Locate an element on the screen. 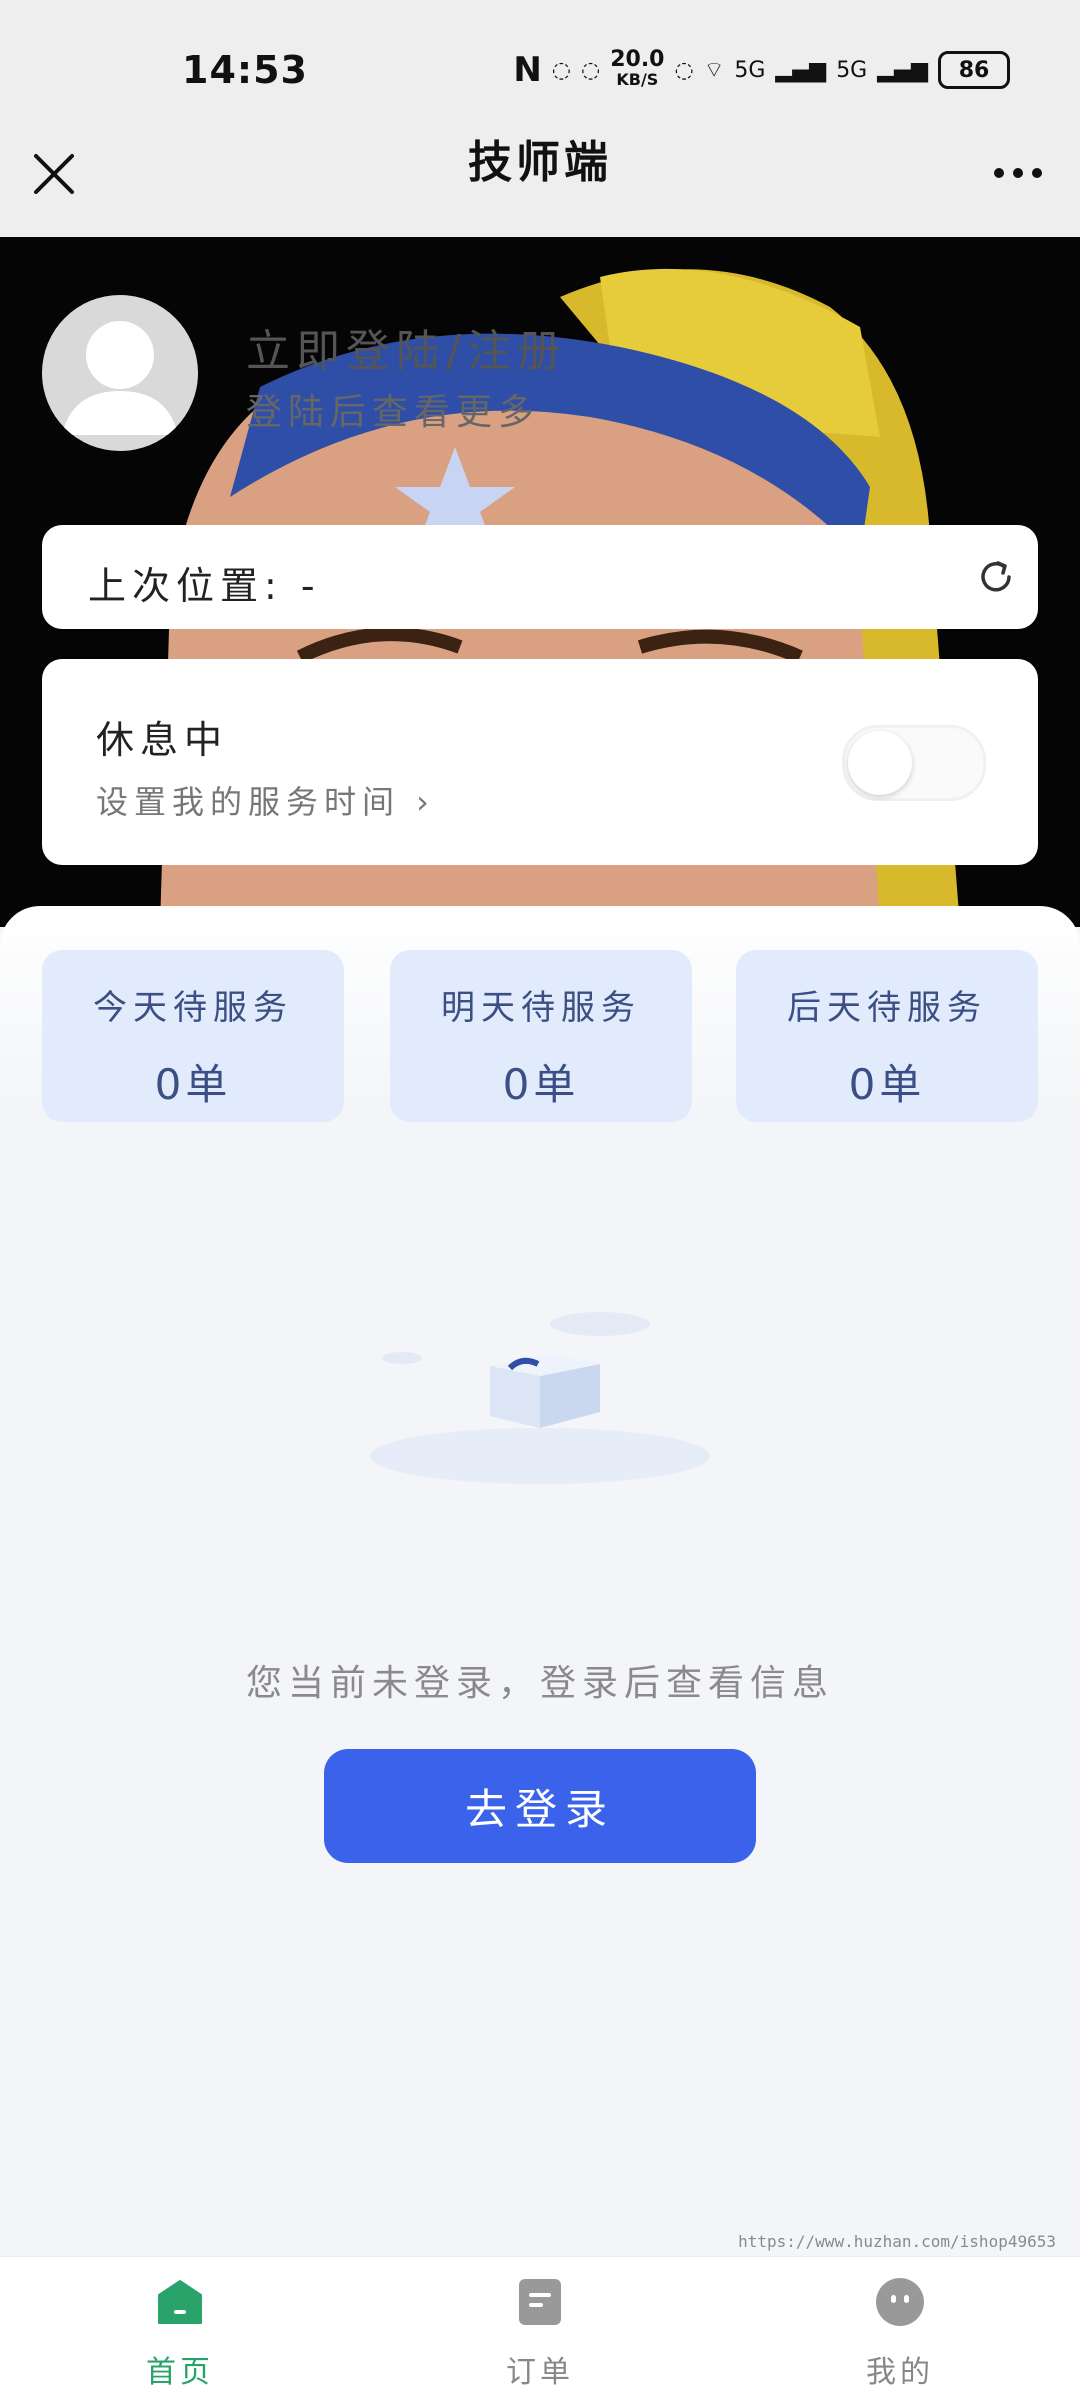  profile-face-icon is located at coordinates (900, 2302).